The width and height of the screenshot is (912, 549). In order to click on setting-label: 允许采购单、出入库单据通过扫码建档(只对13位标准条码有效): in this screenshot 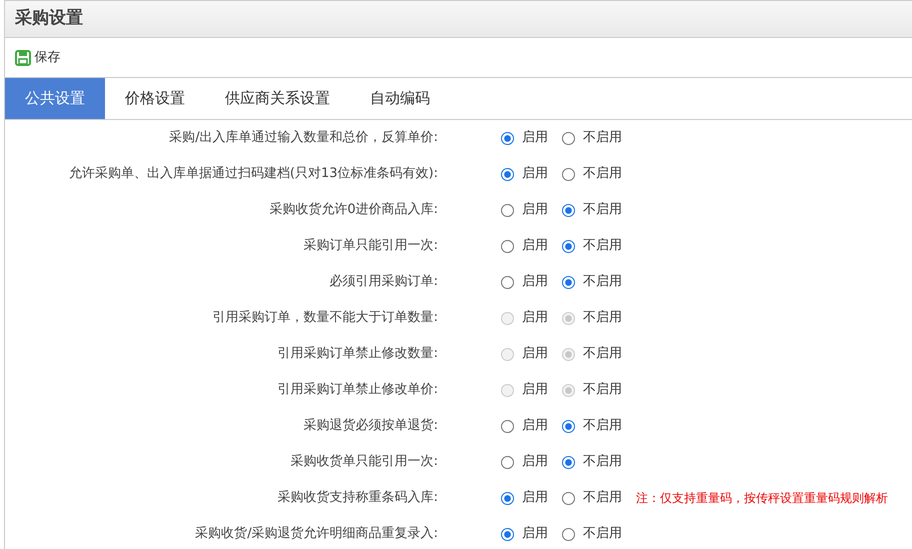, I will do `click(253, 174)`.